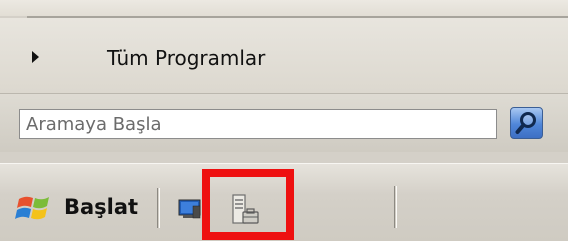 The image size is (568, 241). I want to click on all-programs-label: Tüm Programlar, so click(186, 58).